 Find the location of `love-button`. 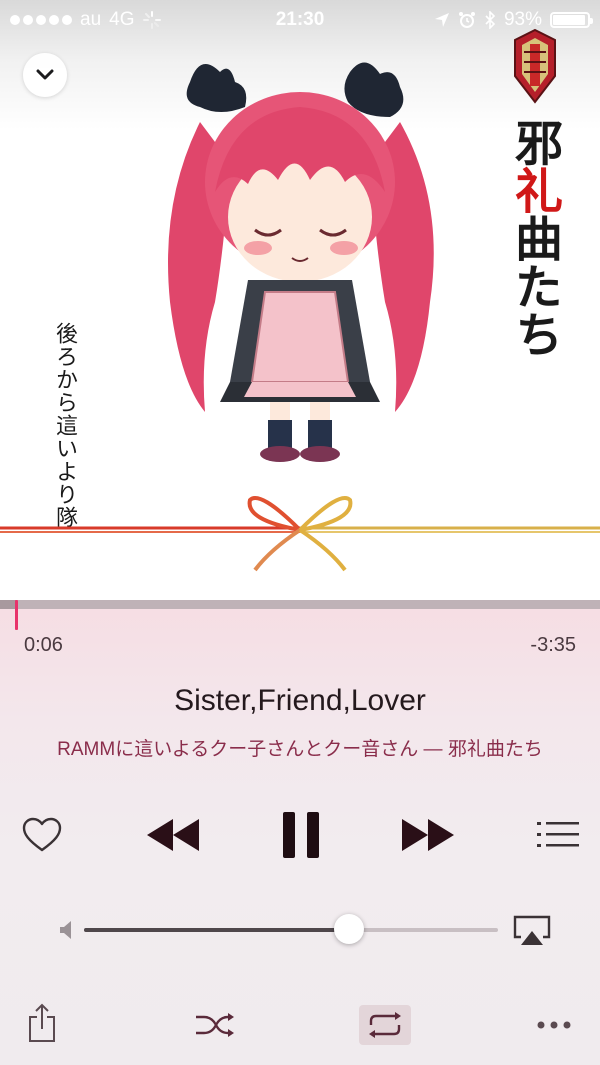

love-button is located at coordinates (42, 835).